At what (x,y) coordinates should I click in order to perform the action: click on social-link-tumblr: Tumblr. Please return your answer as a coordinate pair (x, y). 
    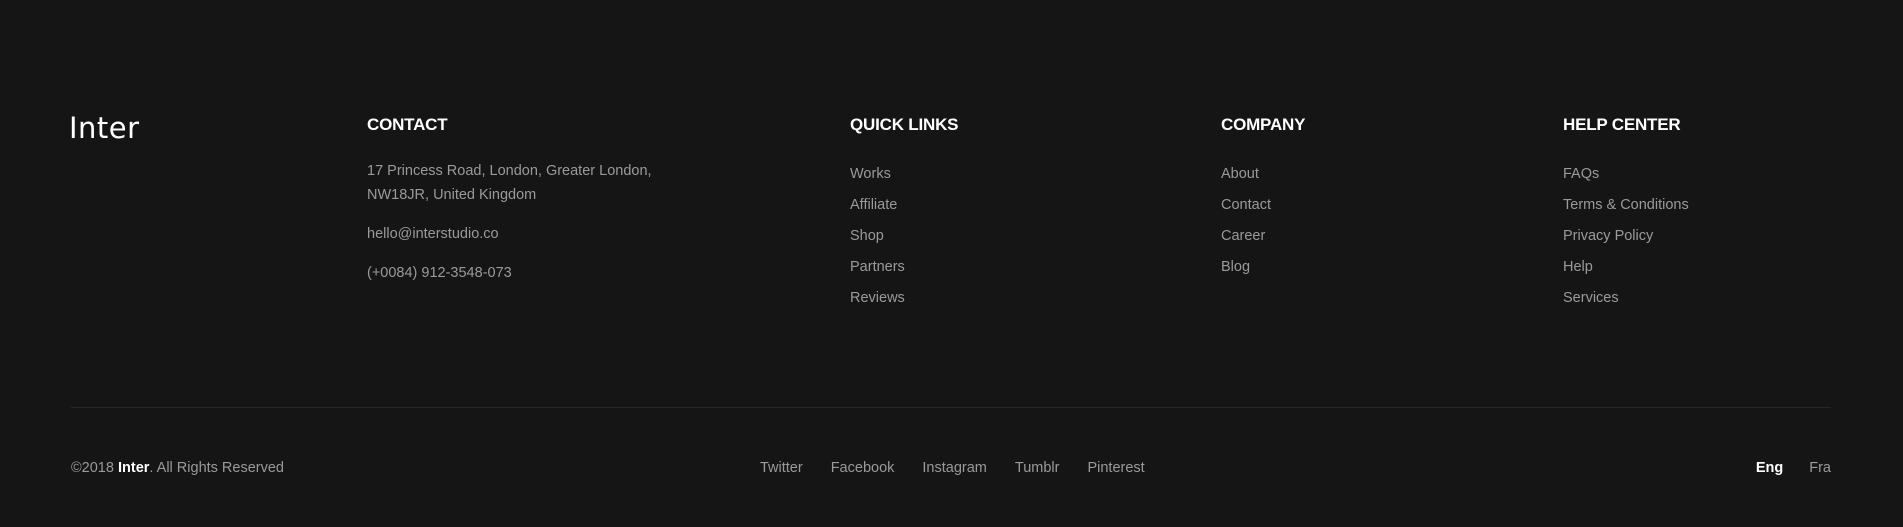
    Looking at the image, I should click on (1037, 468).